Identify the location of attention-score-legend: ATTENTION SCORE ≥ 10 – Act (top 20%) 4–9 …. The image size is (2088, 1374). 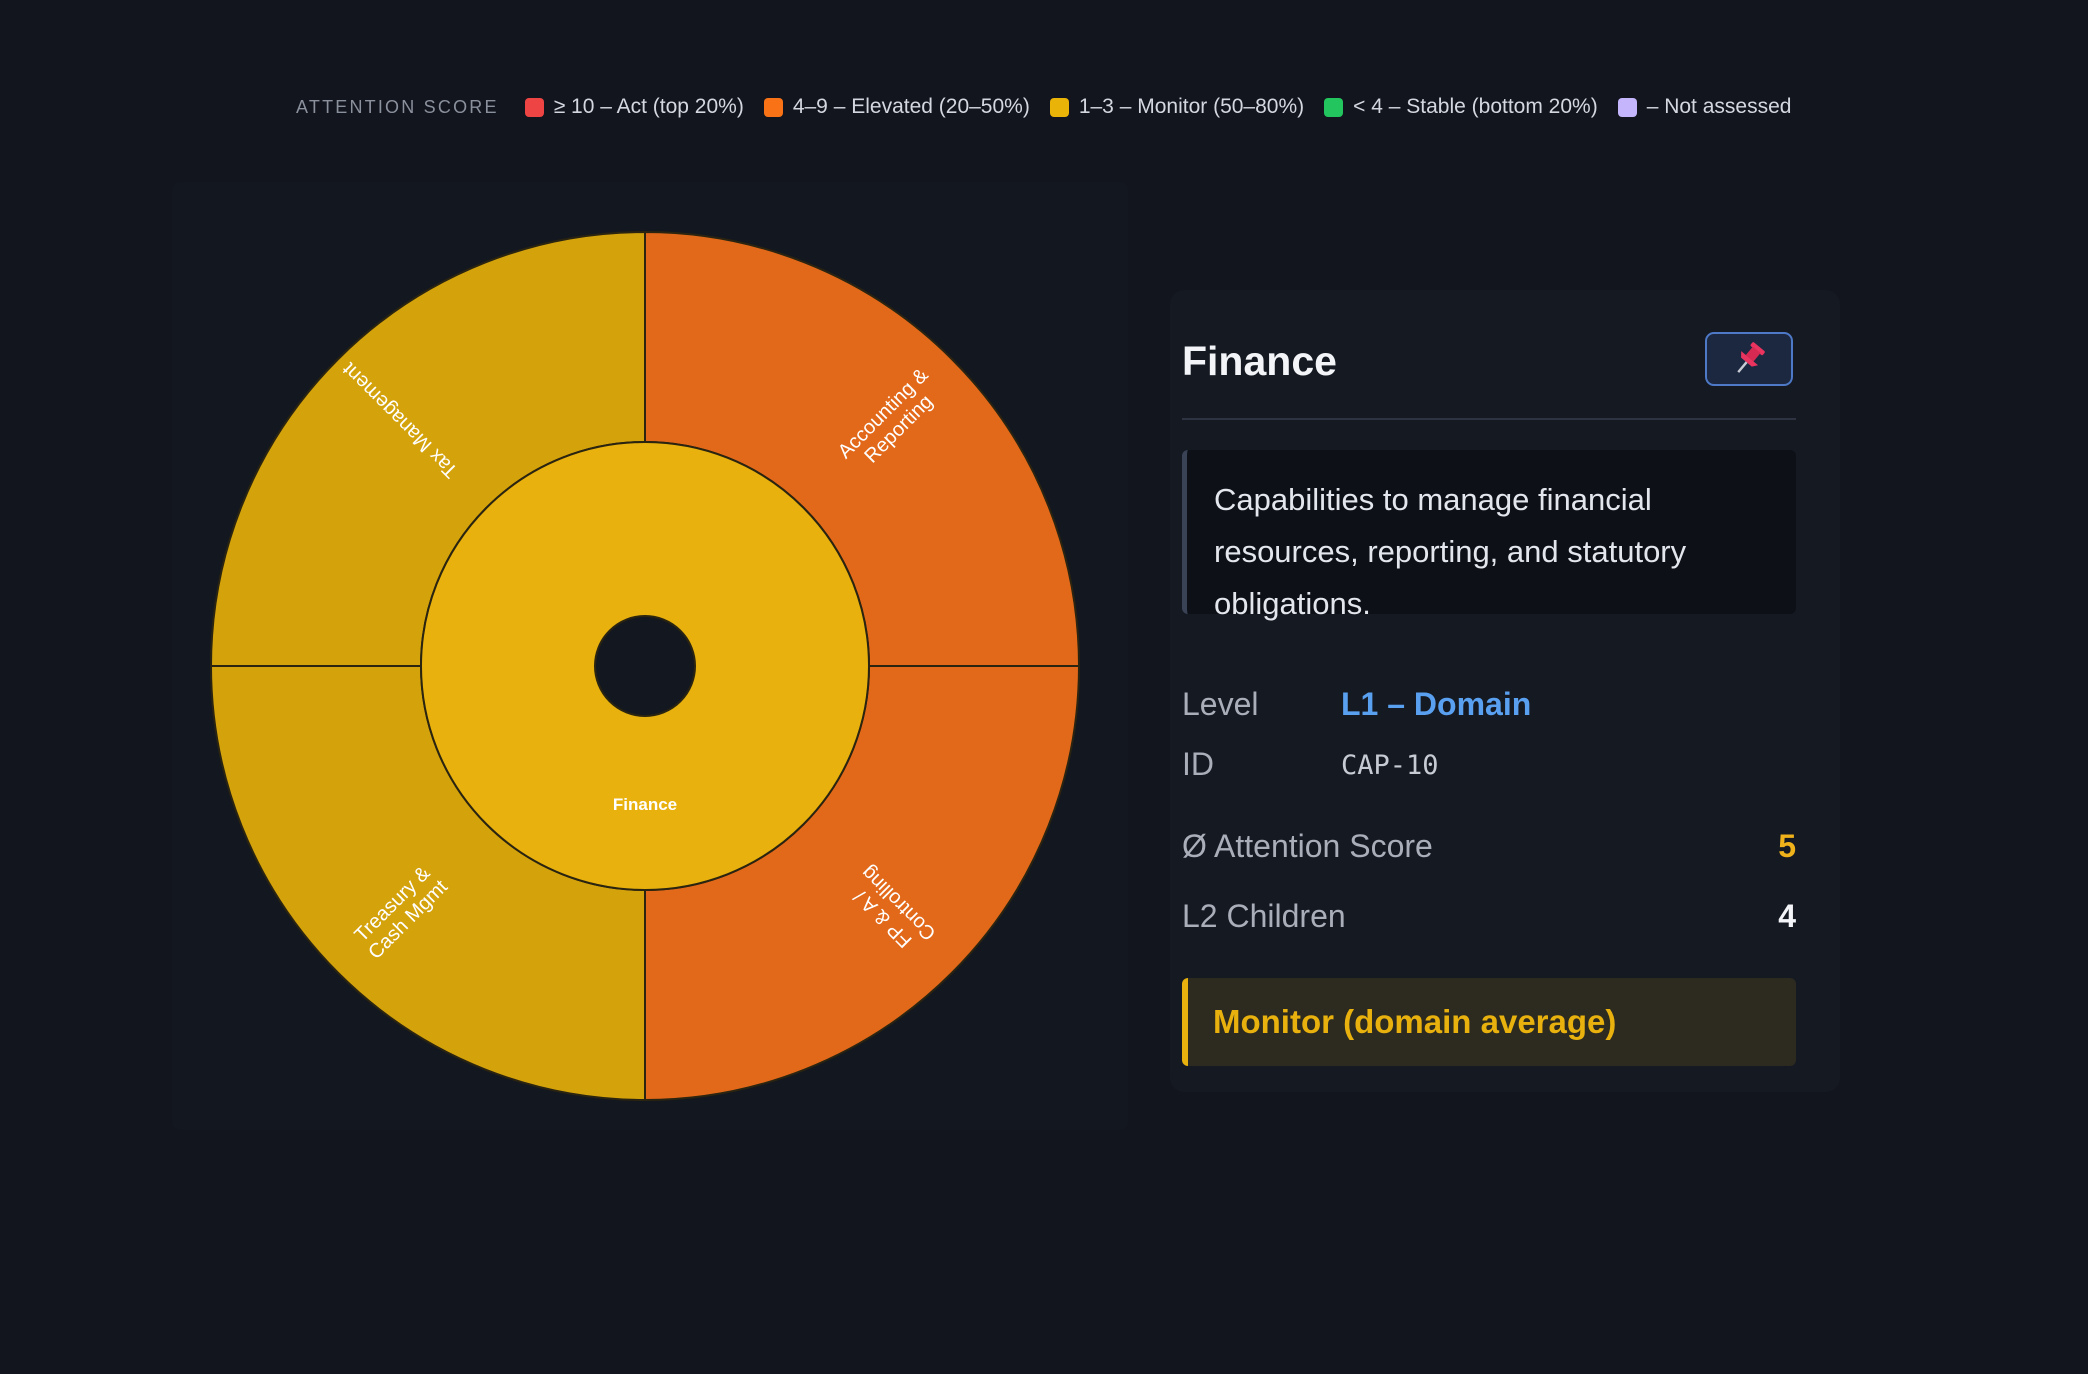
(1053, 107).